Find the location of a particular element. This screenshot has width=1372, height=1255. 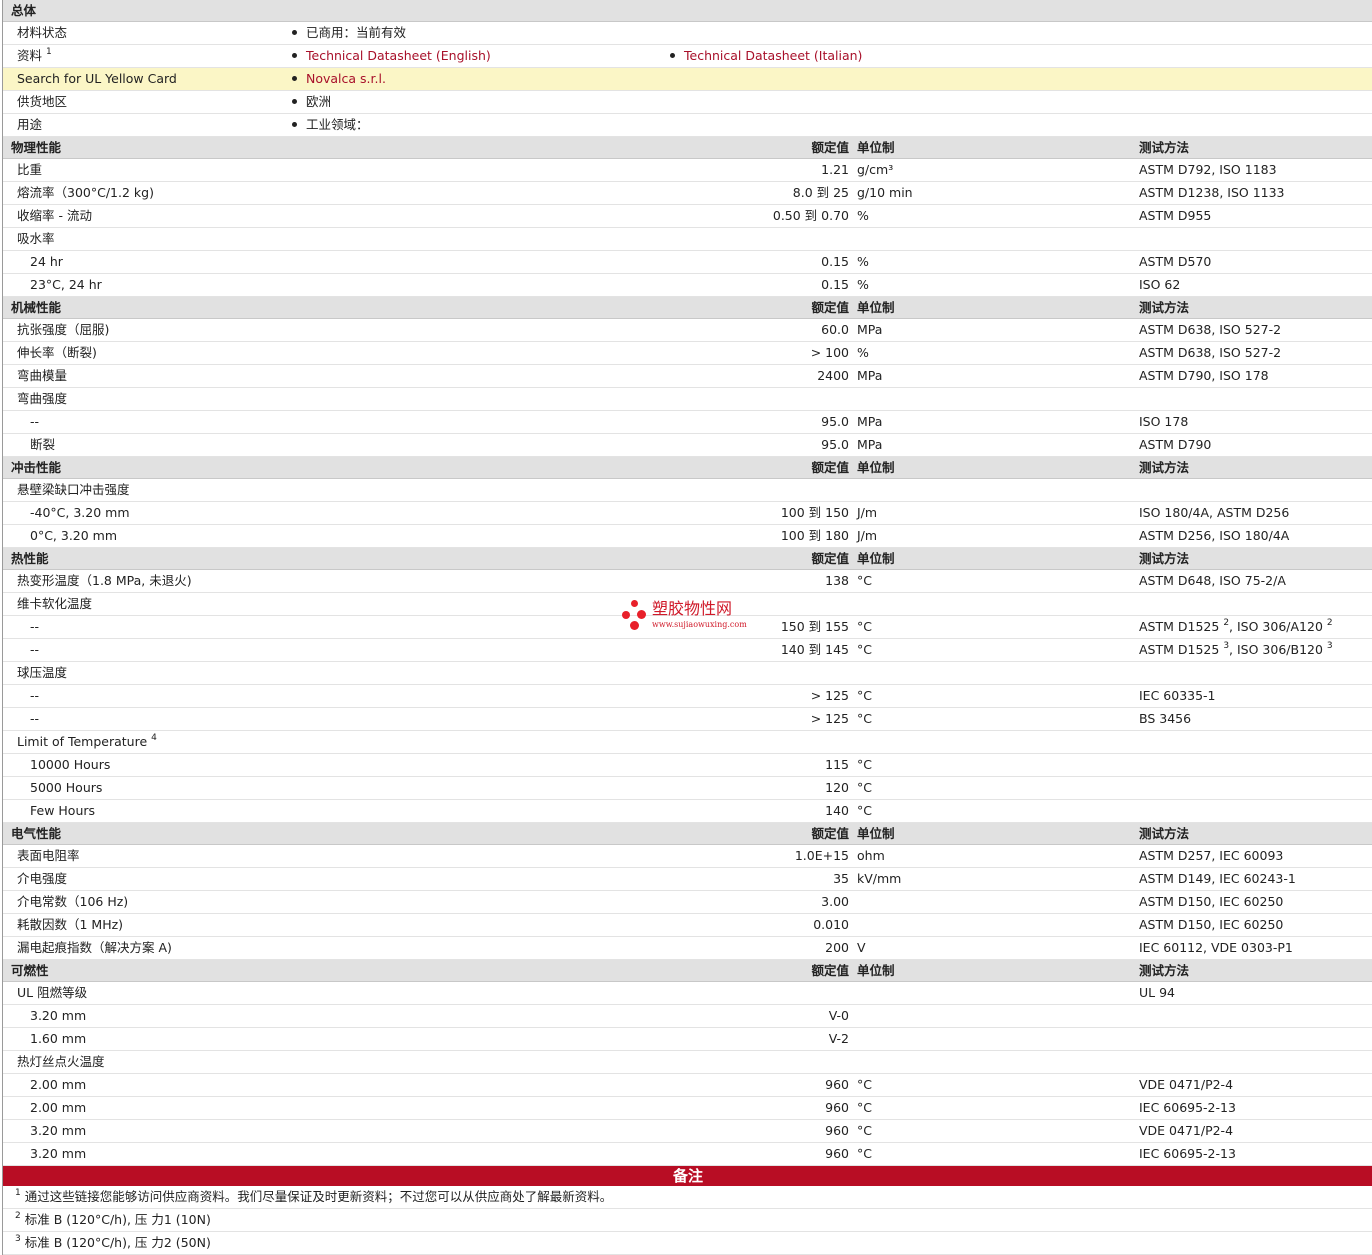

test-method-text: IEC 60695-2-13 is located at coordinates (1187, 1153).